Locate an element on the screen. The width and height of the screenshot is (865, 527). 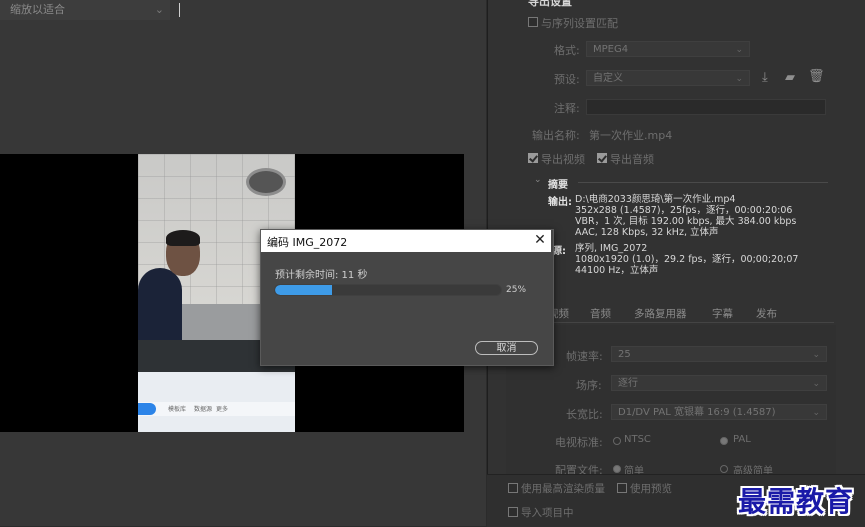
comment-label: 注释: is located at coordinates (567, 108).